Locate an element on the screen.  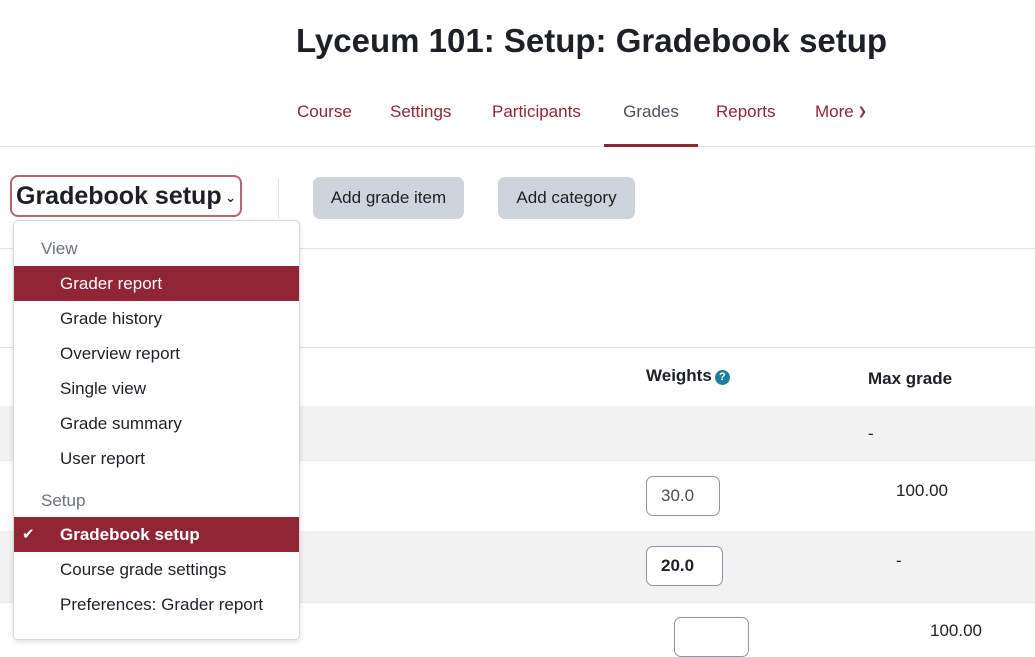
tab-more-label: More is located at coordinates (834, 111).